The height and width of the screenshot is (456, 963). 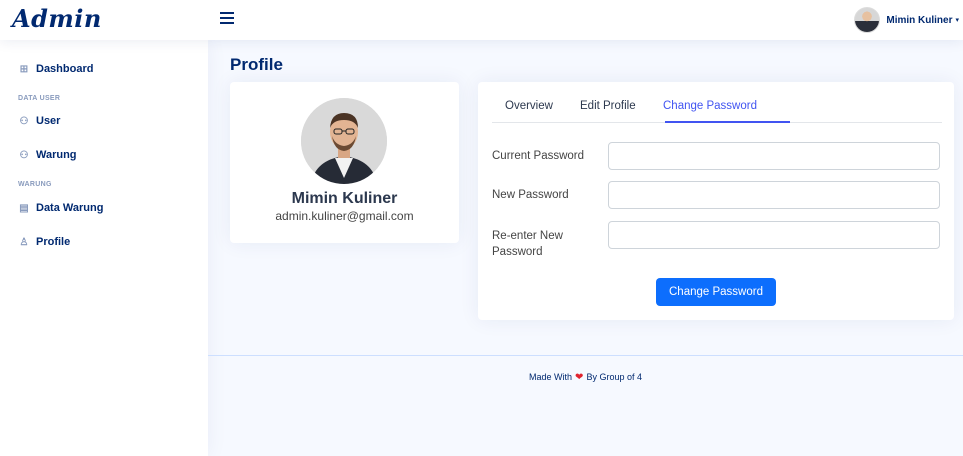 What do you see at coordinates (53, 242) in the screenshot?
I see `sidebar-item-label: Profile` at bounding box center [53, 242].